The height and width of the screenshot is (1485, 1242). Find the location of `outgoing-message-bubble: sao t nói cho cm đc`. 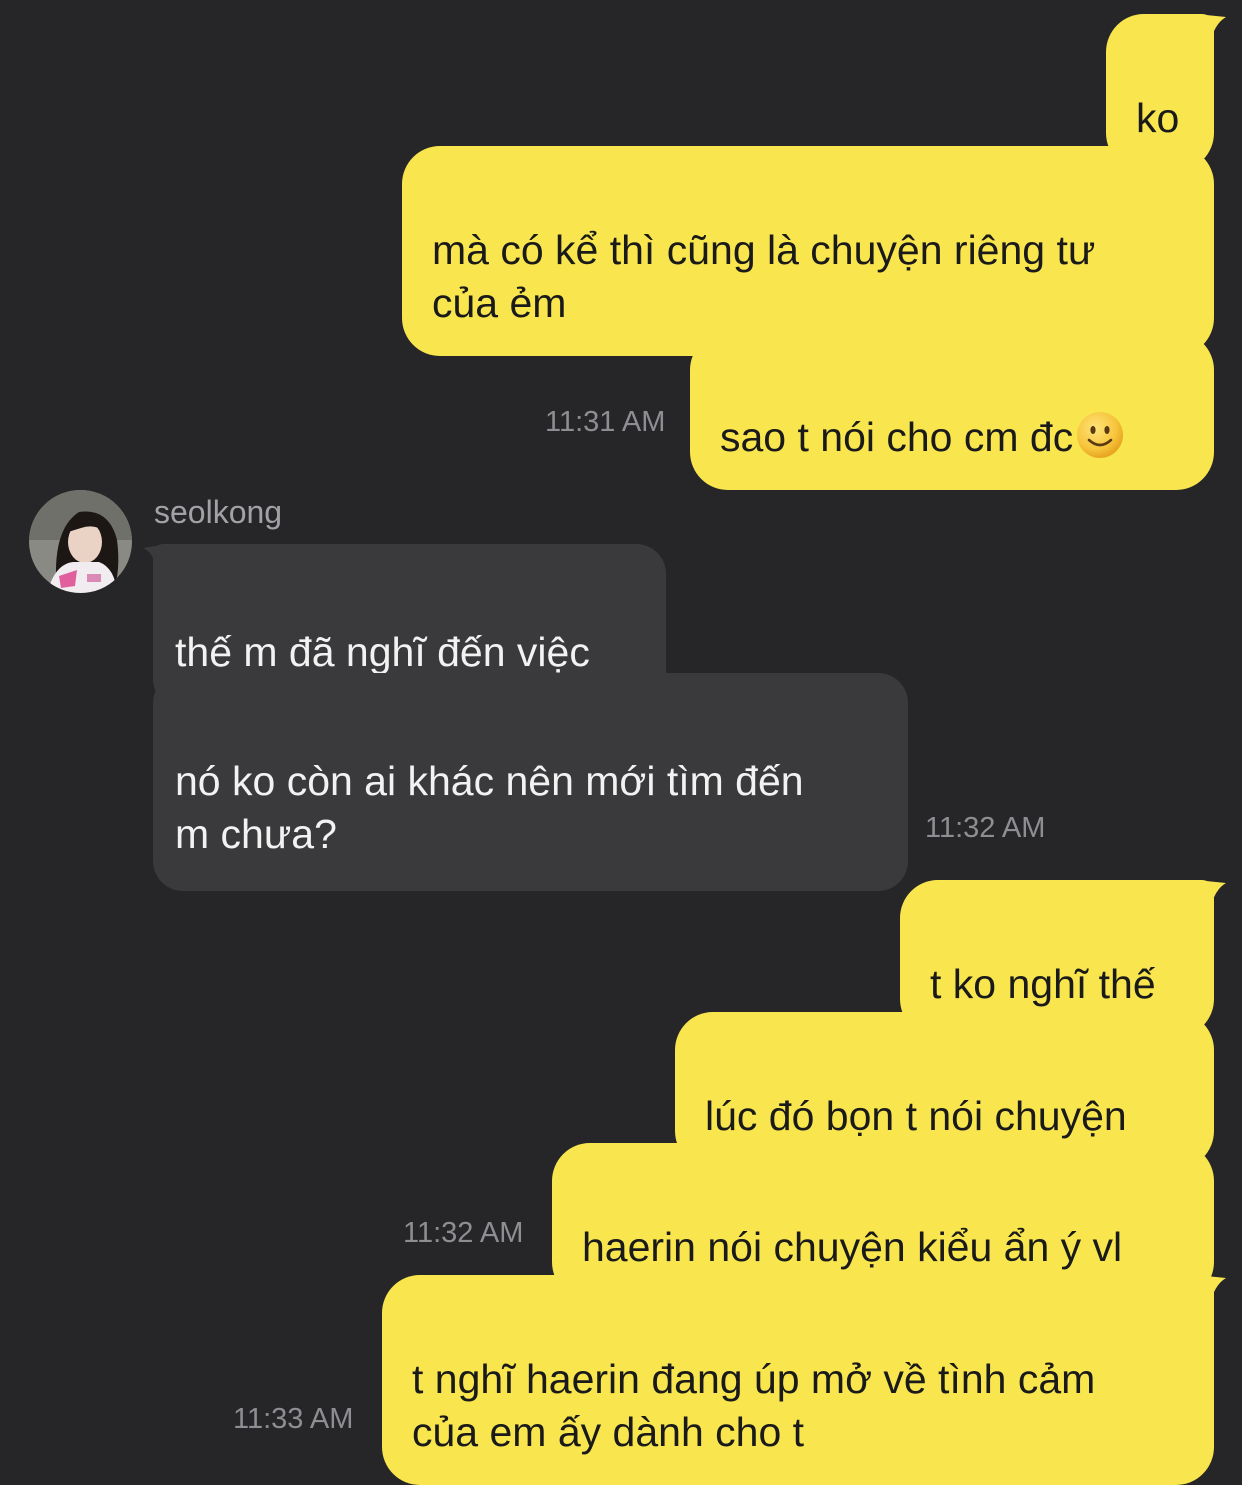

outgoing-message-bubble: sao t nói cho cm đc is located at coordinates (952, 411).